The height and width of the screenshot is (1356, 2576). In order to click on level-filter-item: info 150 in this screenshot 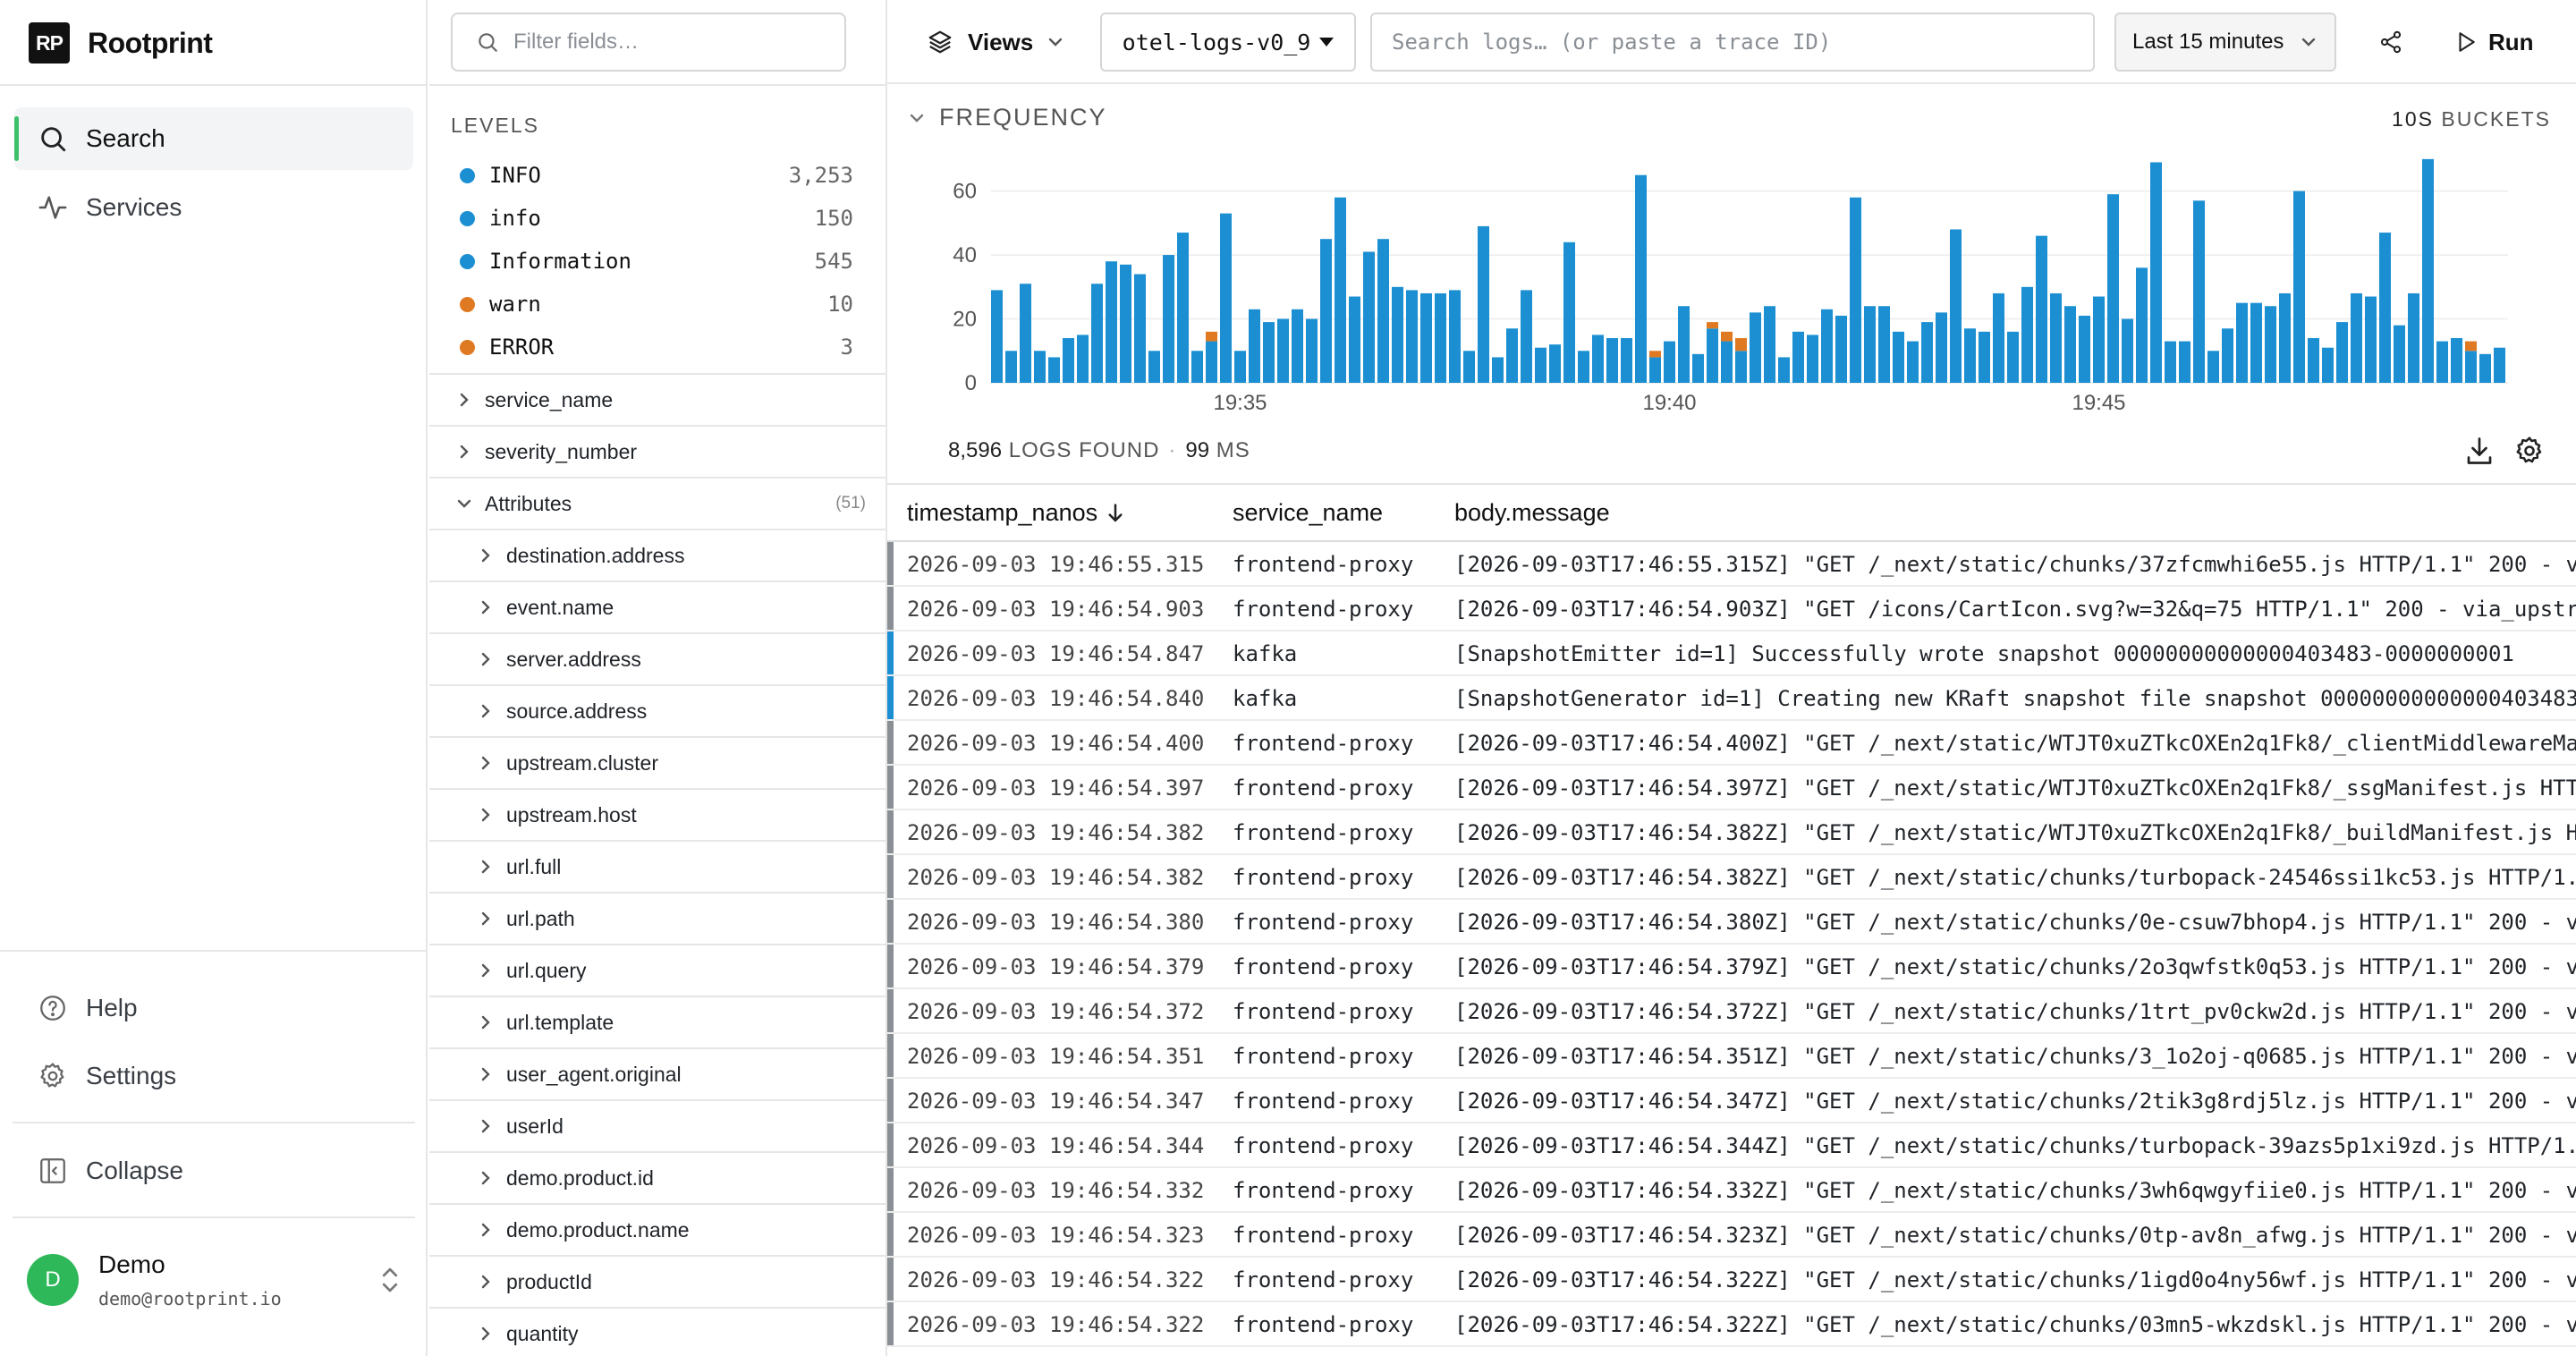, I will do `click(656, 218)`.